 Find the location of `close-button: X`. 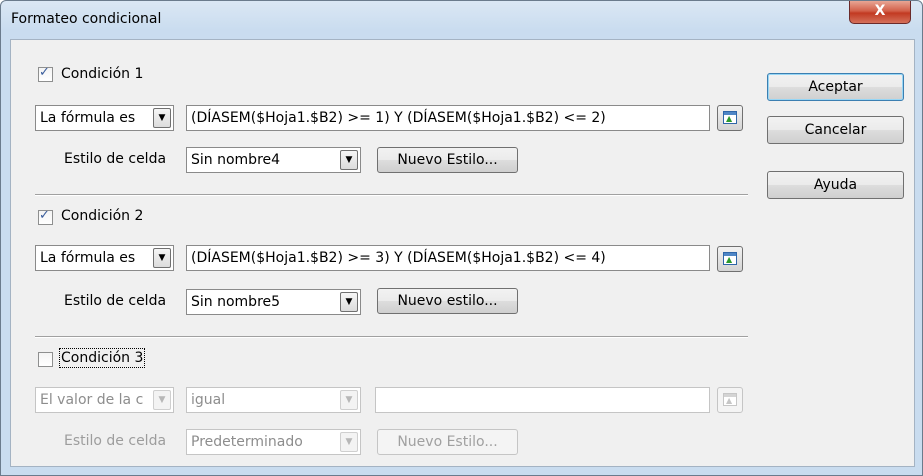

close-button: X is located at coordinates (880, 12).